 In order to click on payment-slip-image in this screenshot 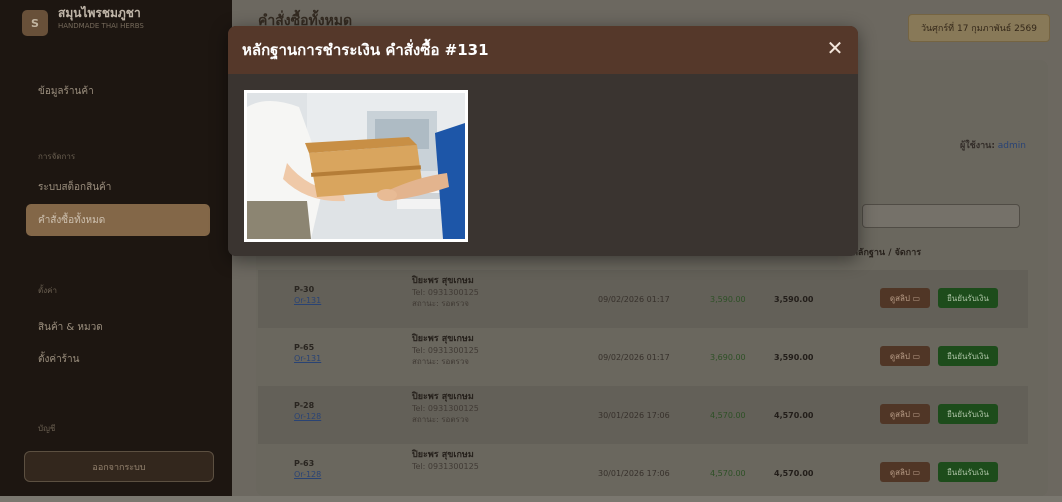, I will do `click(356, 166)`.